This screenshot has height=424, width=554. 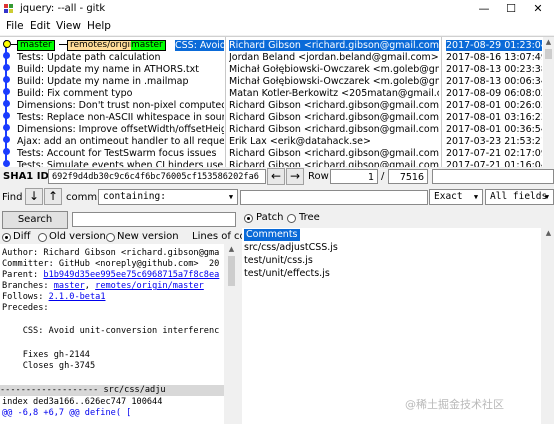 What do you see at coordinates (36, 45) in the screenshot?
I see `head-branch-tag: master` at bounding box center [36, 45].